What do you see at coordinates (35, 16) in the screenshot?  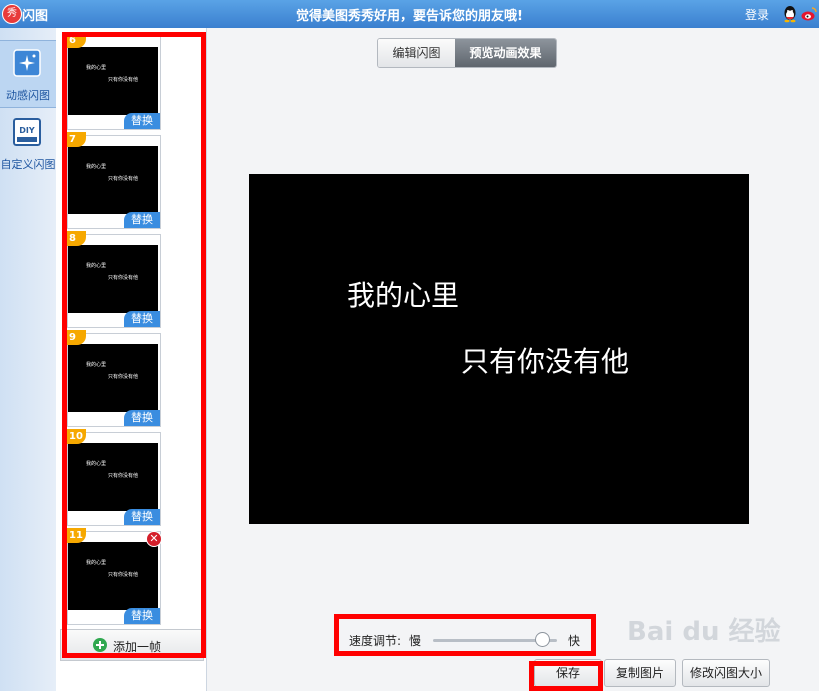 I see `window-title: 闪图` at bounding box center [35, 16].